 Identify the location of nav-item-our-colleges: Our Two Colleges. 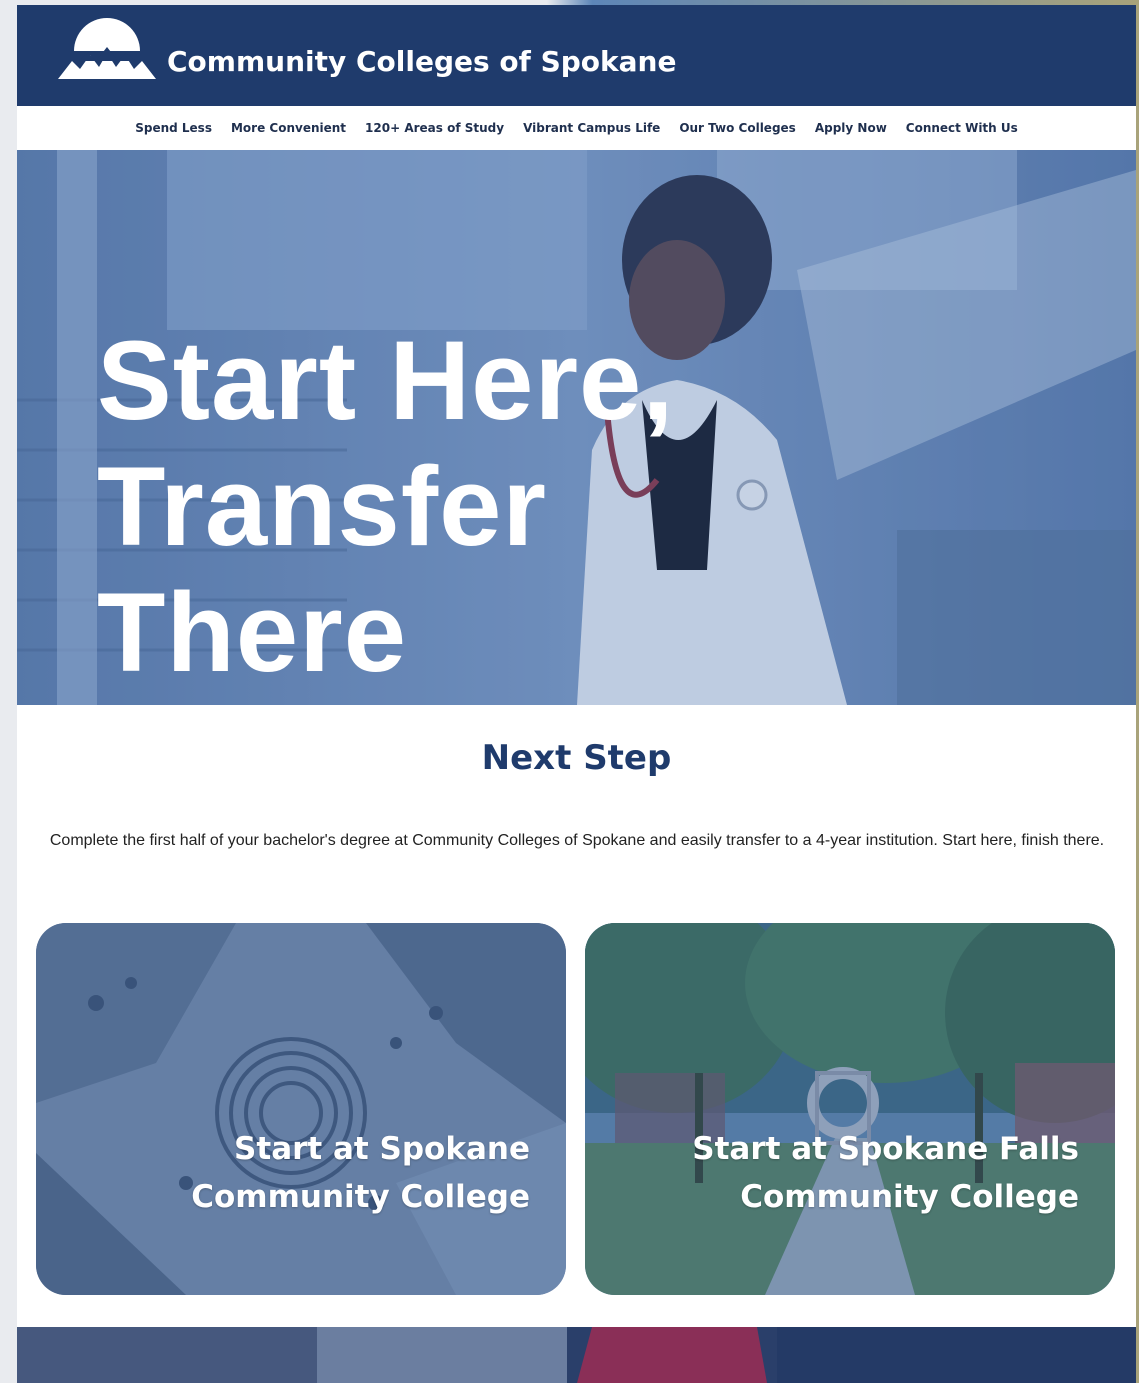
(737, 128).